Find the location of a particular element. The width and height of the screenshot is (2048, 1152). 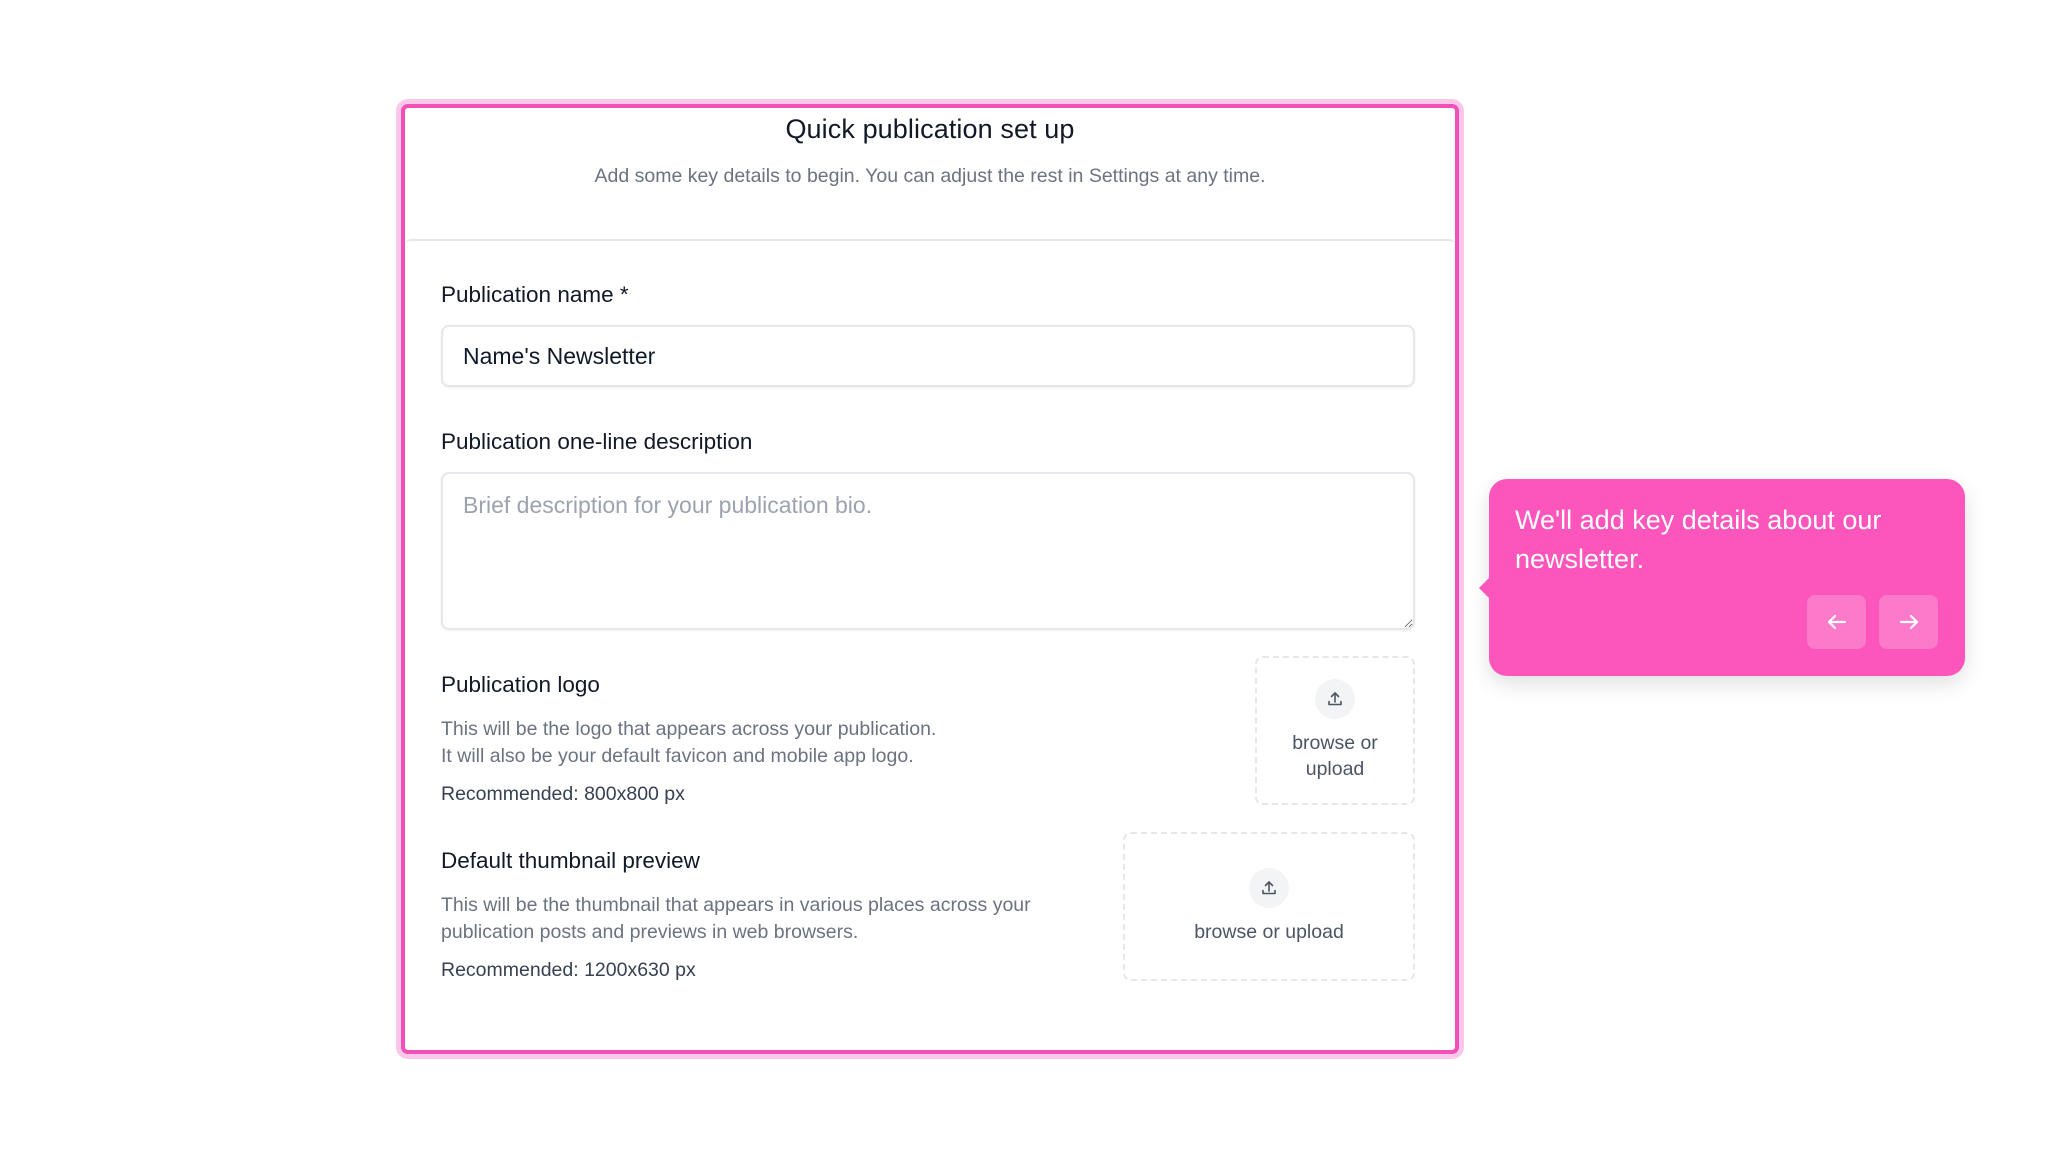

divider is located at coordinates (930, 242).